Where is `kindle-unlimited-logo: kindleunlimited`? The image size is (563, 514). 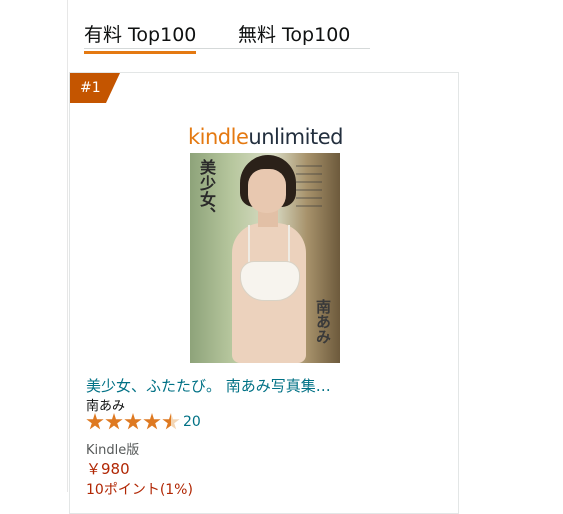 kindle-unlimited-logo: kindleunlimited is located at coordinates (265, 137).